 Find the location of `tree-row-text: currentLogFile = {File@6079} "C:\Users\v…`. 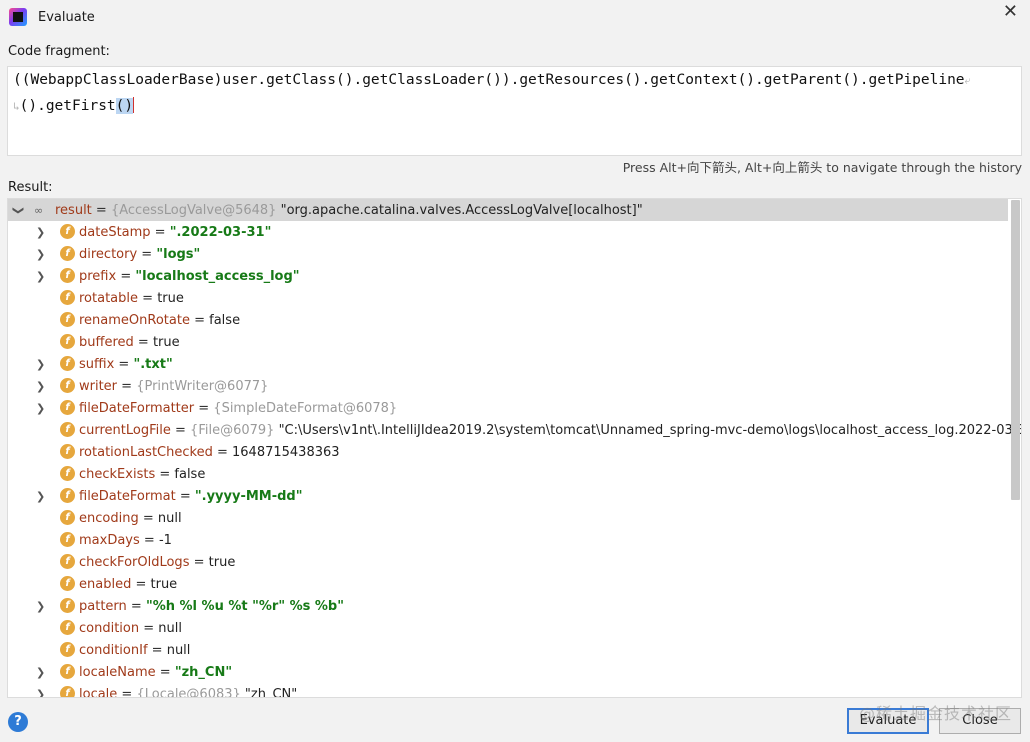

tree-row-text: currentLogFile = {File@6079} "C:\Users\v… is located at coordinates (550, 430).